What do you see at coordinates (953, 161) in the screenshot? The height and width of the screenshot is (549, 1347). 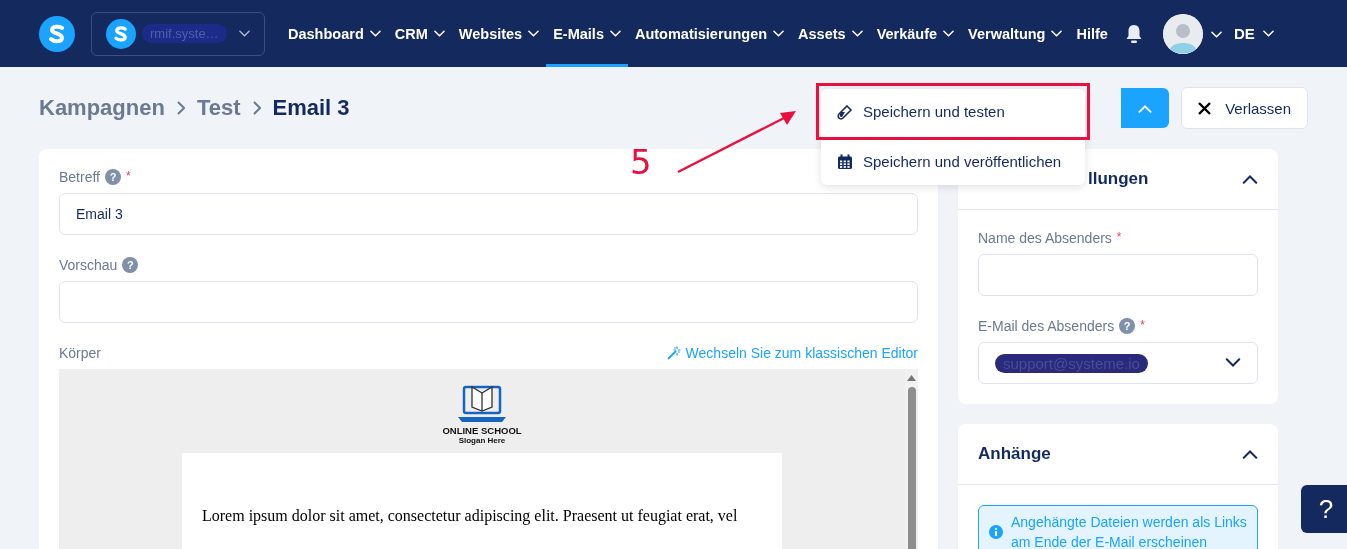 I see `menu-item: Speichern und veröffentlichen` at bounding box center [953, 161].